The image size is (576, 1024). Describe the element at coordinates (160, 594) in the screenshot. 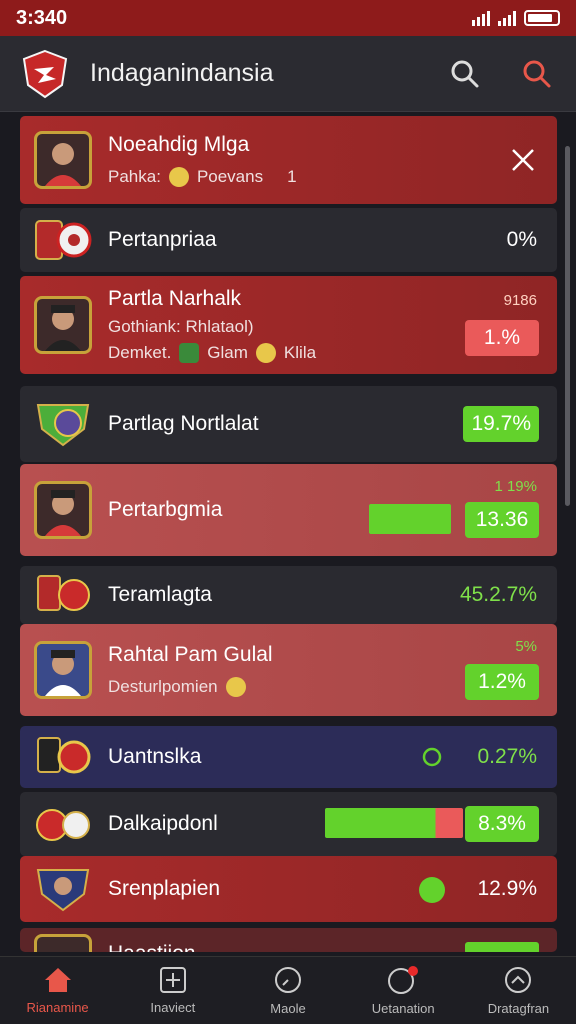

I see `item-name: Teramlagta` at that location.